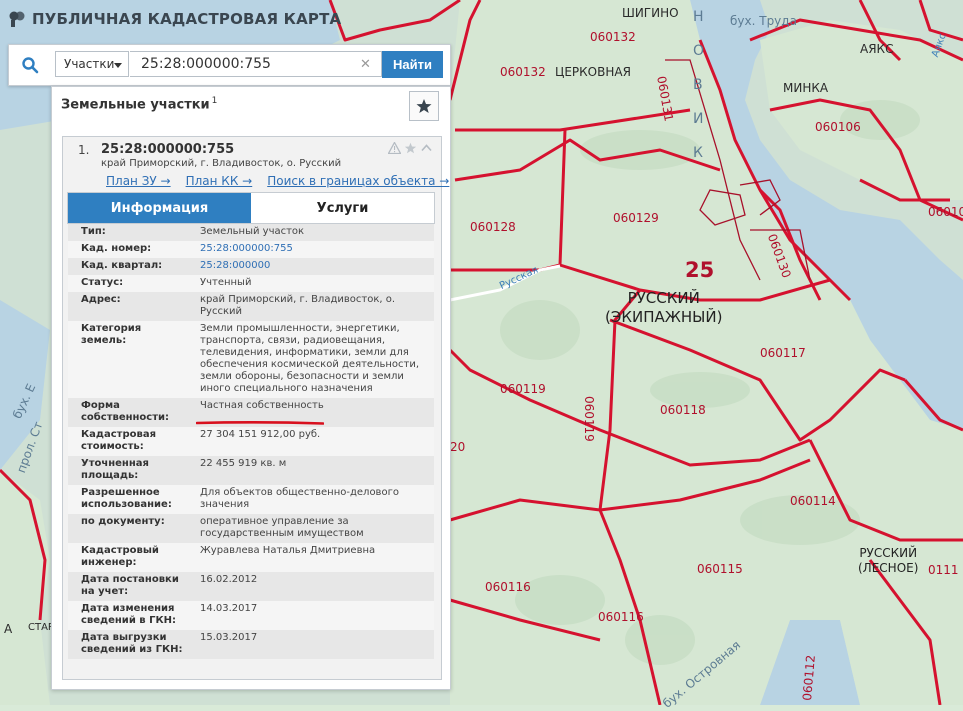 This screenshot has width=963, height=711. I want to click on attr-key: Статус:, so click(102, 282).